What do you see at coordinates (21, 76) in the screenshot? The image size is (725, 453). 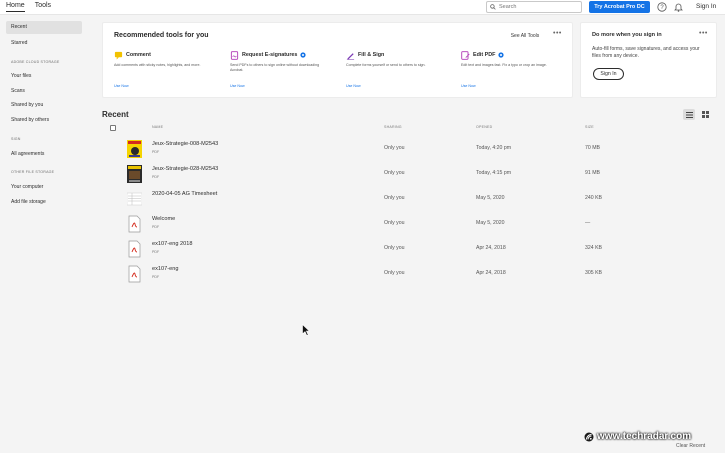 I see `sidebar-item-your-files: Your files` at bounding box center [21, 76].